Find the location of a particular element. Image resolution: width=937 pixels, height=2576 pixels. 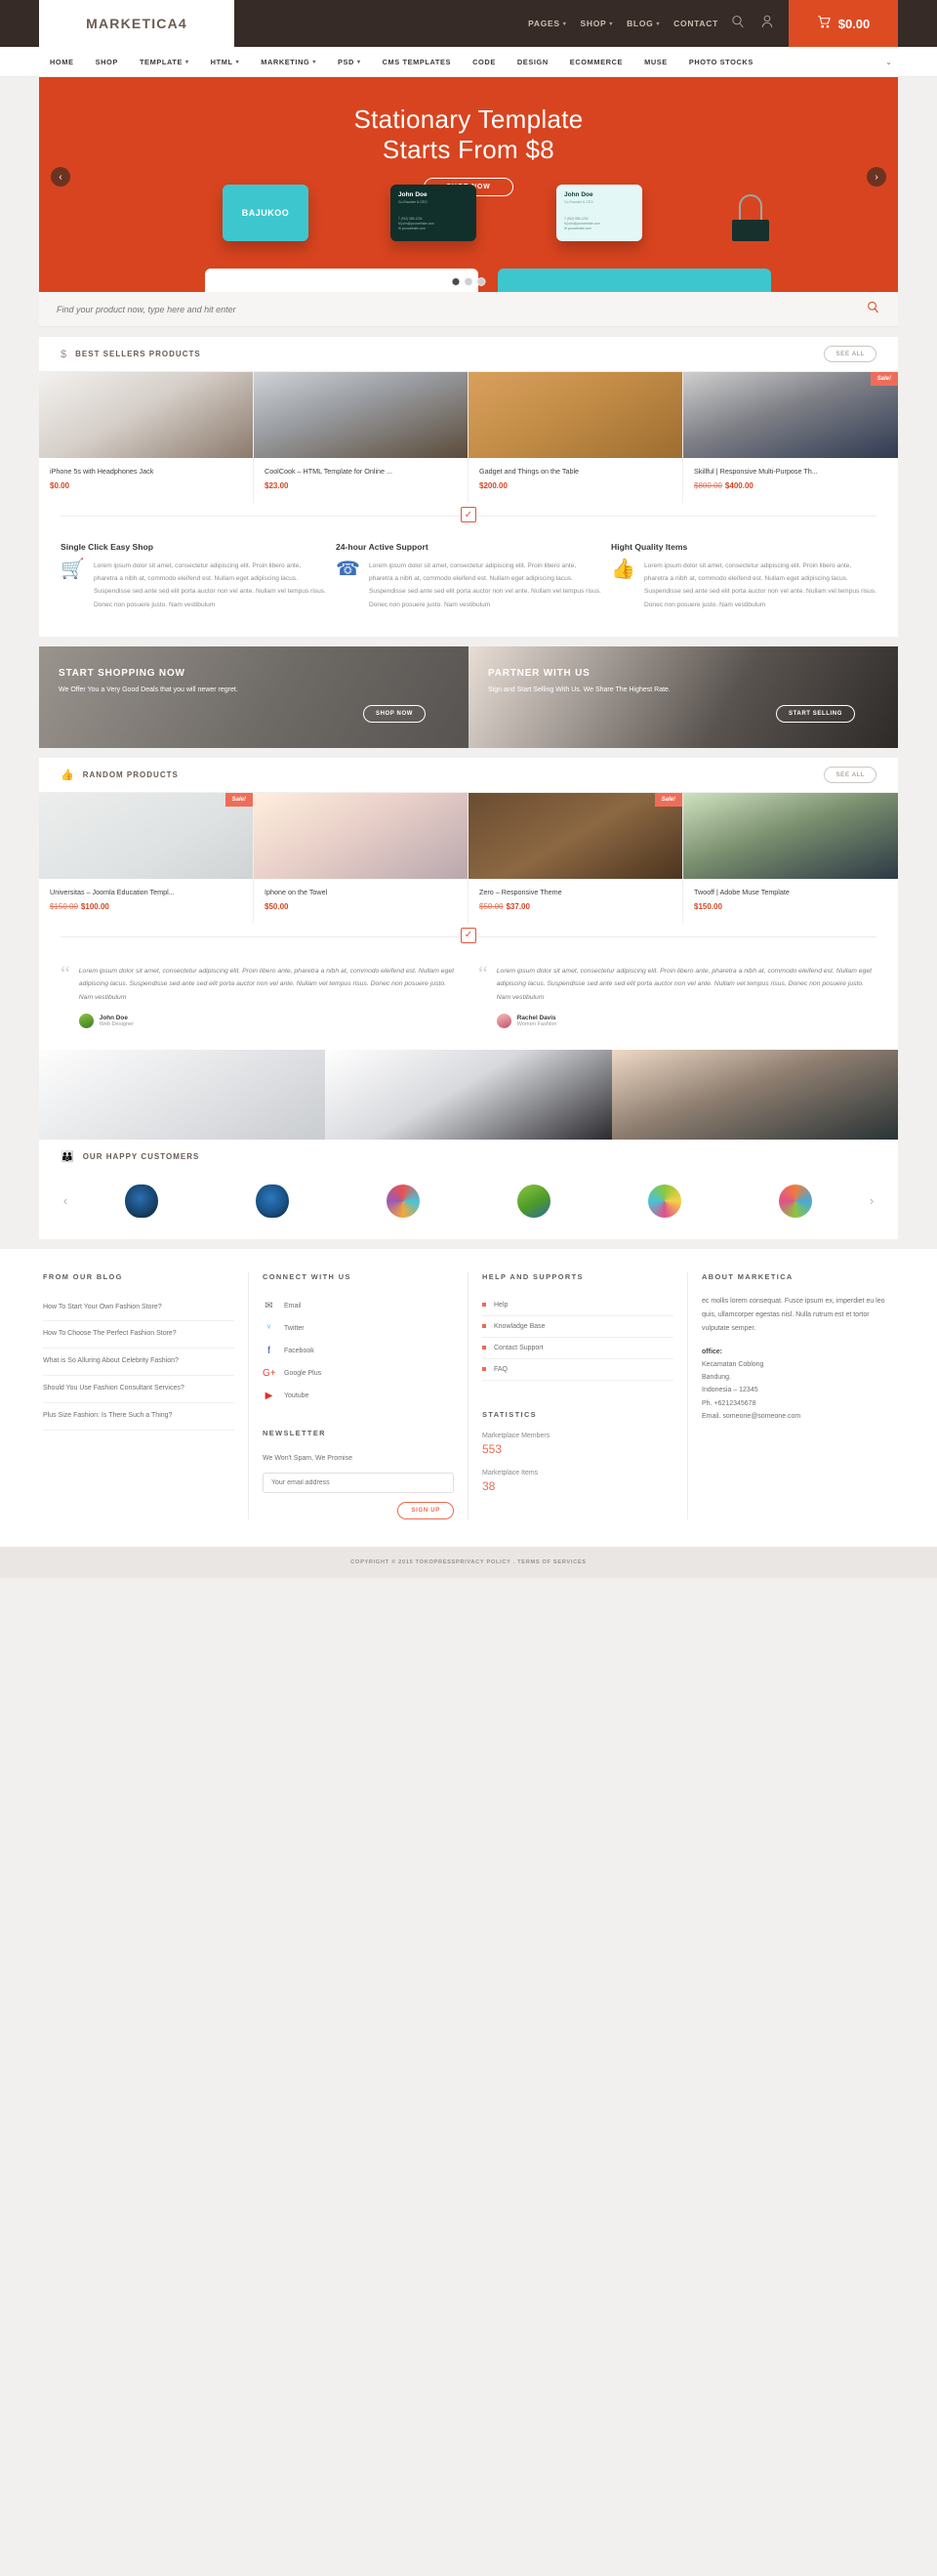

help-label: Help is located at coordinates (501, 1305).